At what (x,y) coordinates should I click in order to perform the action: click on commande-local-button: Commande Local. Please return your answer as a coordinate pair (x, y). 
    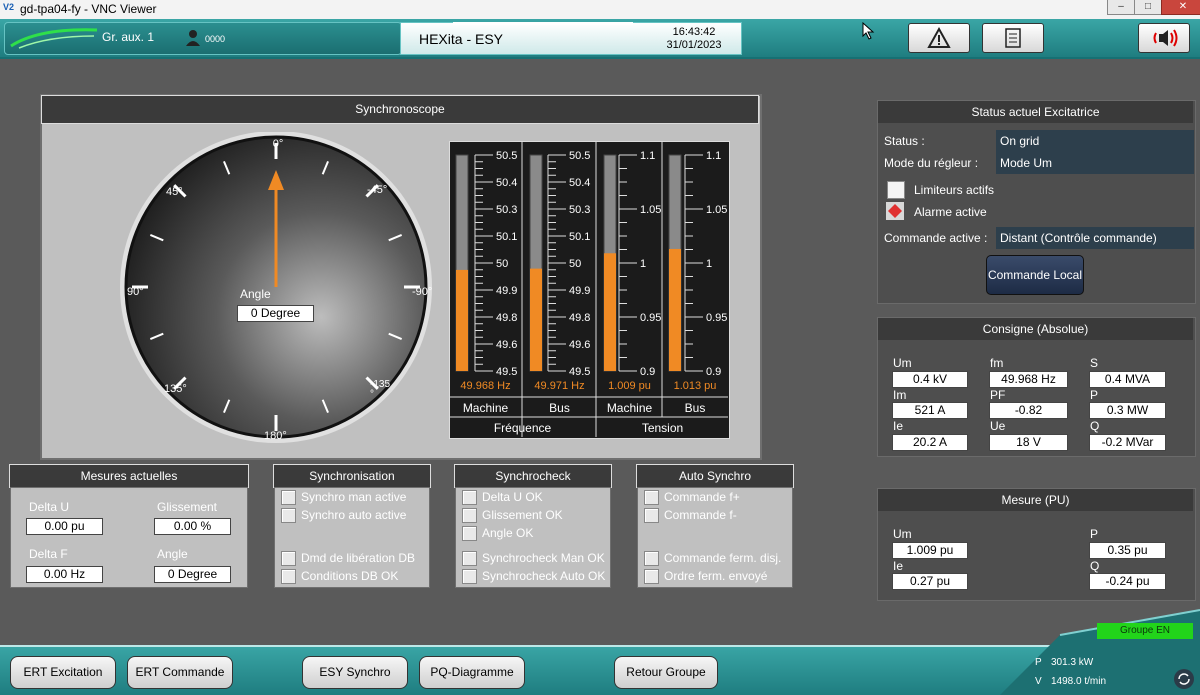
    Looking at the image, I should click on (1035, 275).